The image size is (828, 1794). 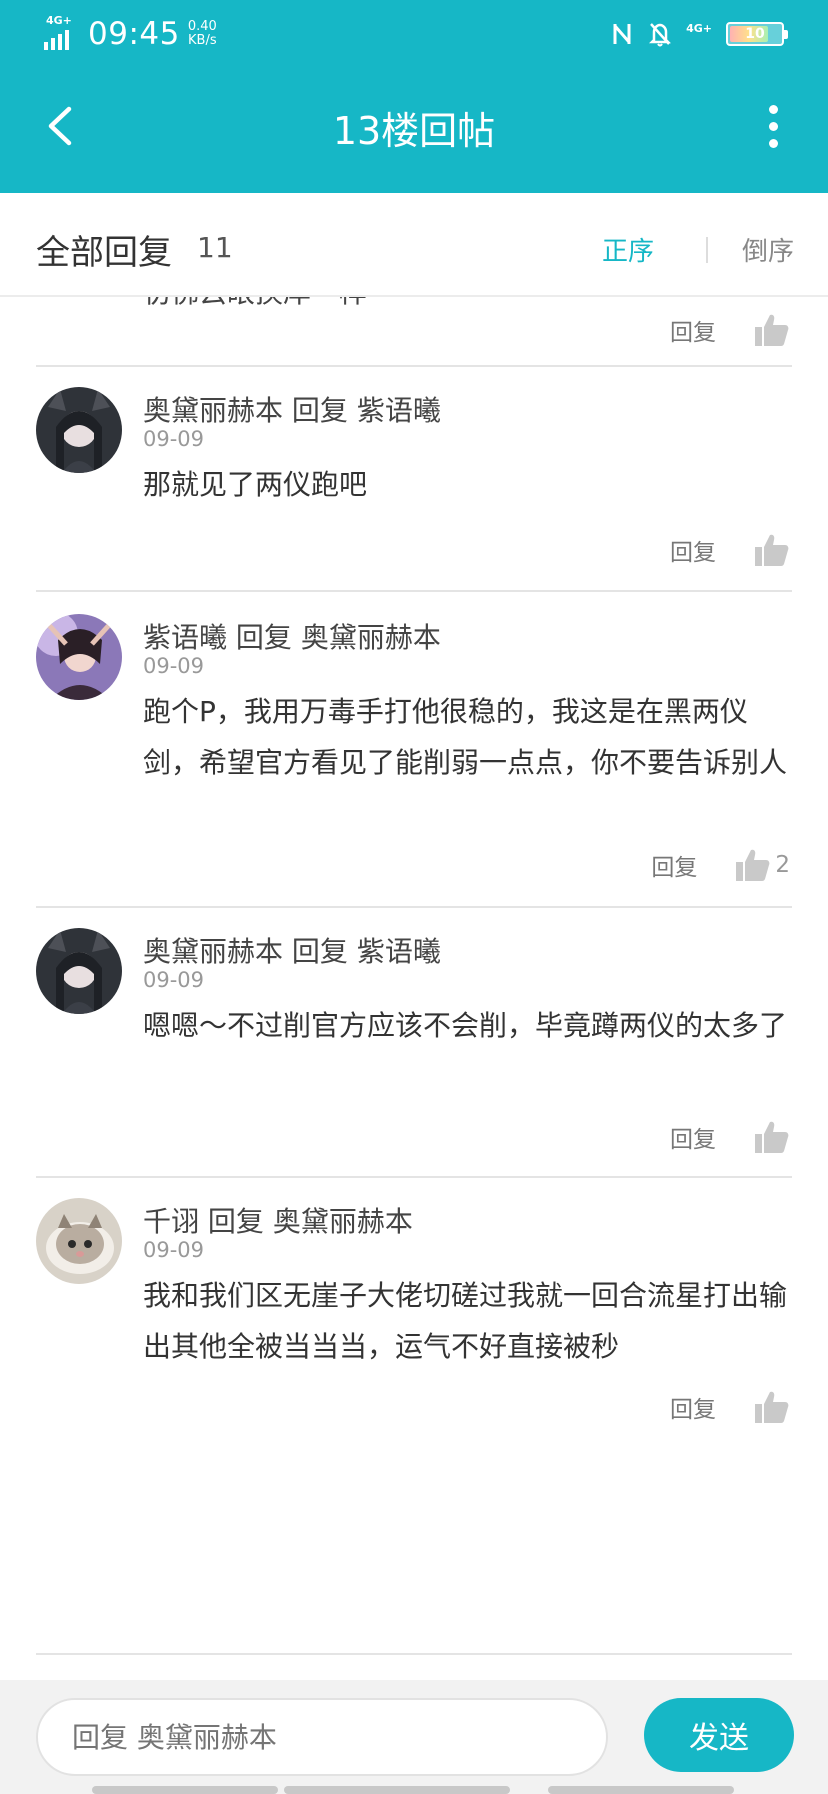 I want to click on nfc-icon, so click(x=622, y=34).